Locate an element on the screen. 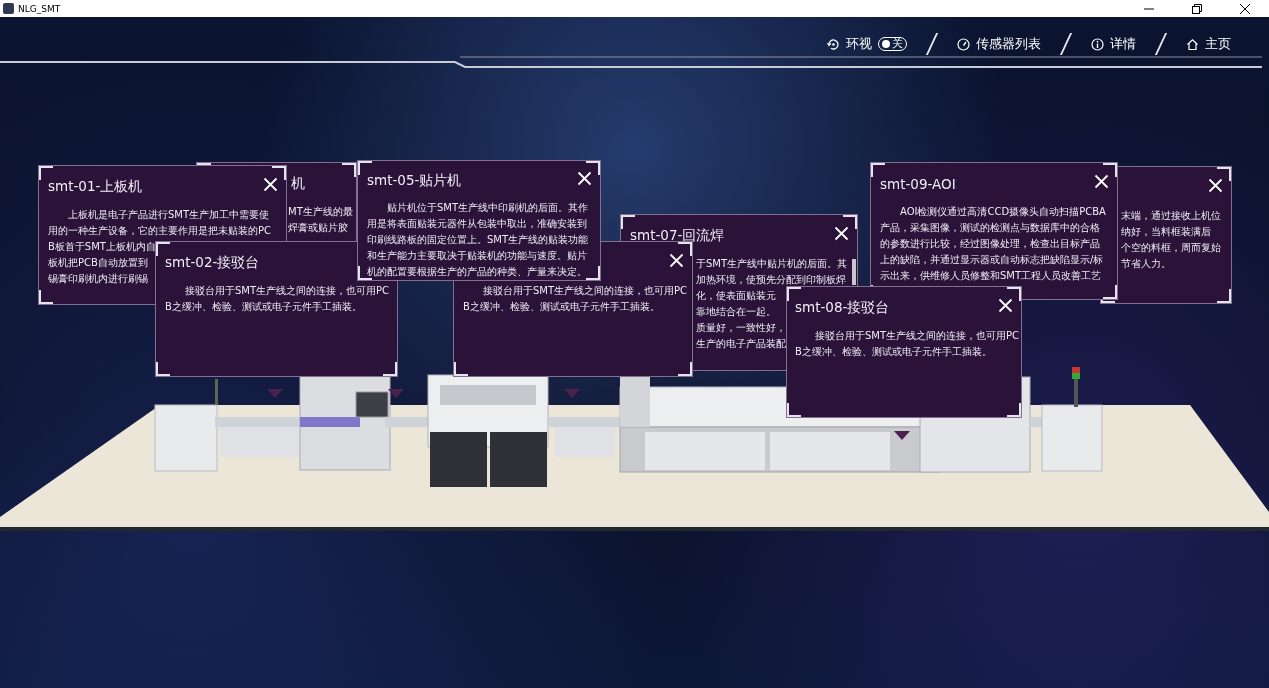 This screenshot has height=688, width=1269. description-line: B板首于SMT上板机内自 is located at coordinates (102, 247).